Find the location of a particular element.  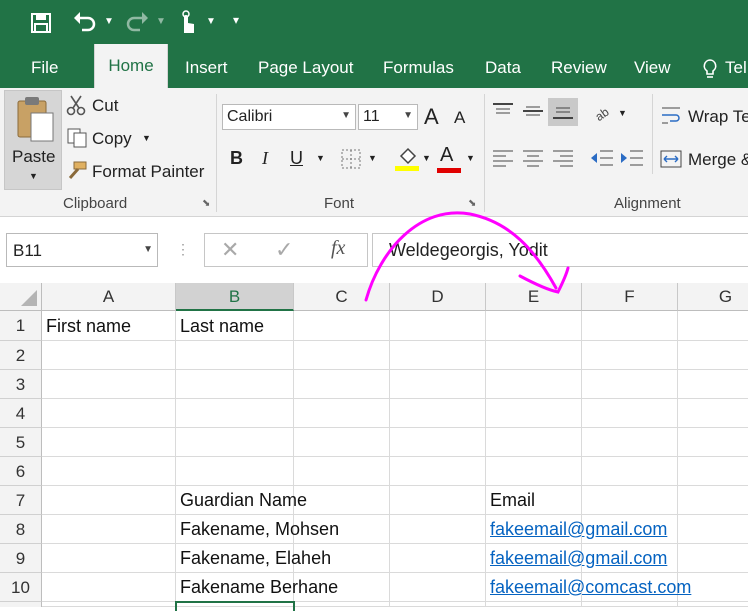

format-painter-icon is located at coordinates (76, 173).